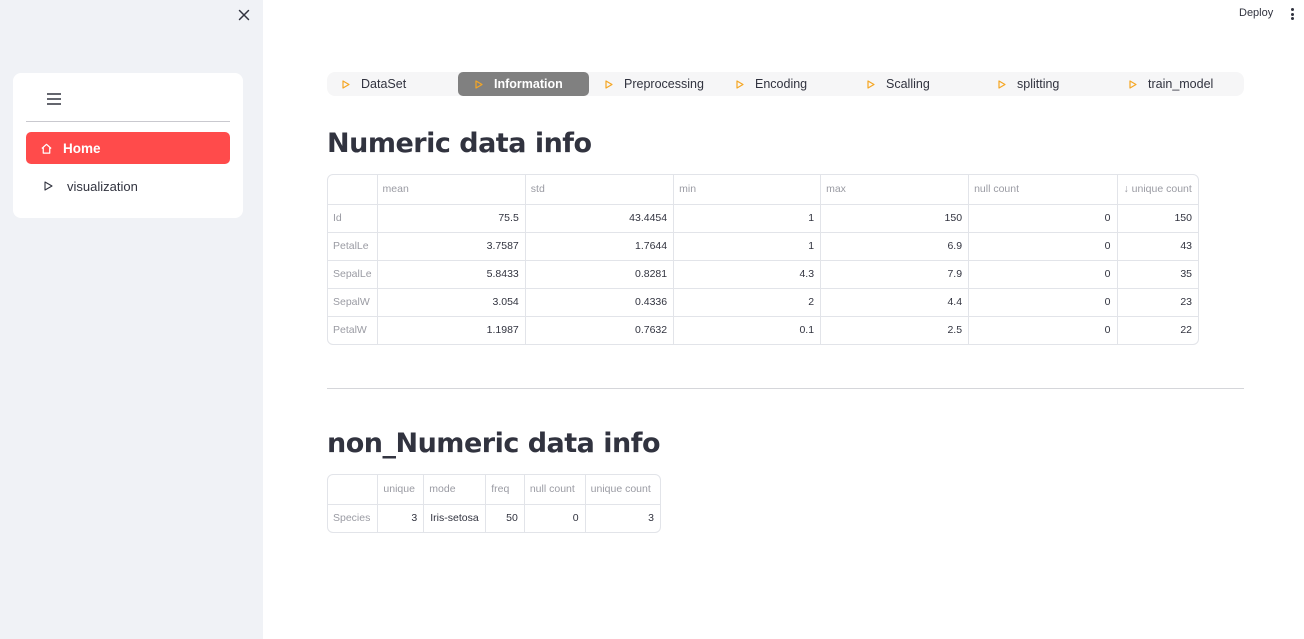 The width and height of the screenshot is (1304, 639). What do you see at coordinates (747, 274) in the screenshot?
I see `table-cell: 4.3` at bounding box center [747, 274].